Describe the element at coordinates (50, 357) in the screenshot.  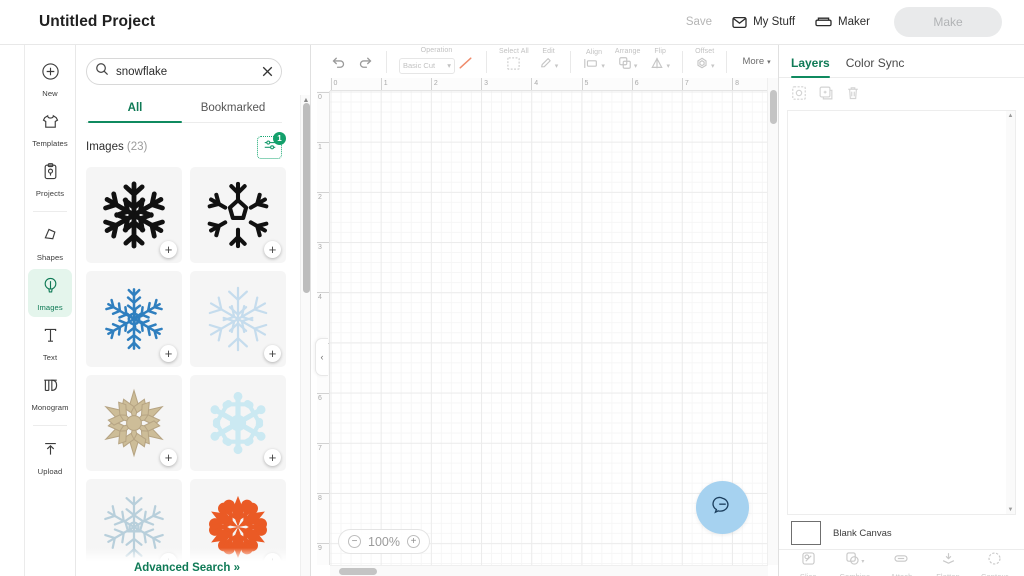
I see `sidebar-label-text: Text` at that location.